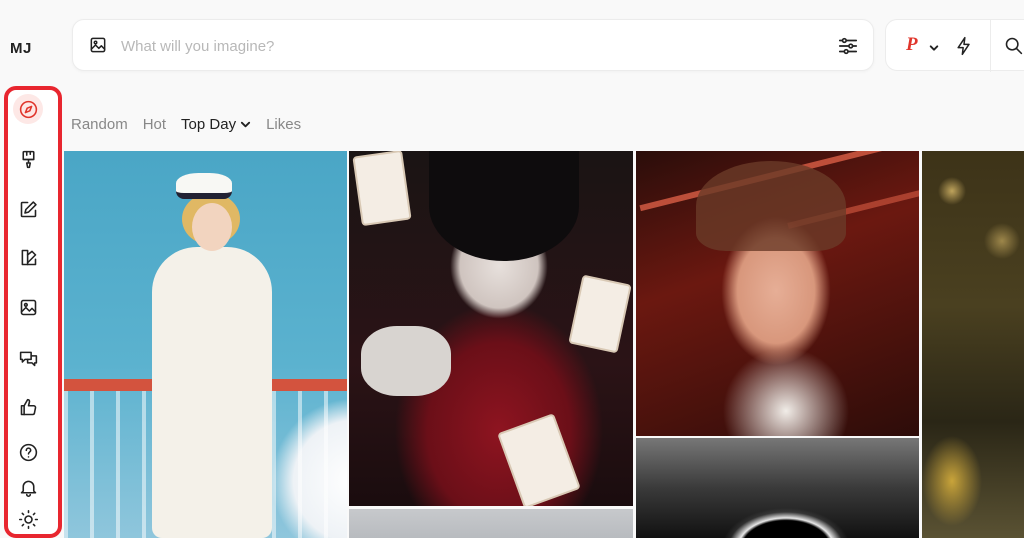  Describe the element at coordinates (283, 124) in the screenshot. I see `tab-likes: Likes` at that location.